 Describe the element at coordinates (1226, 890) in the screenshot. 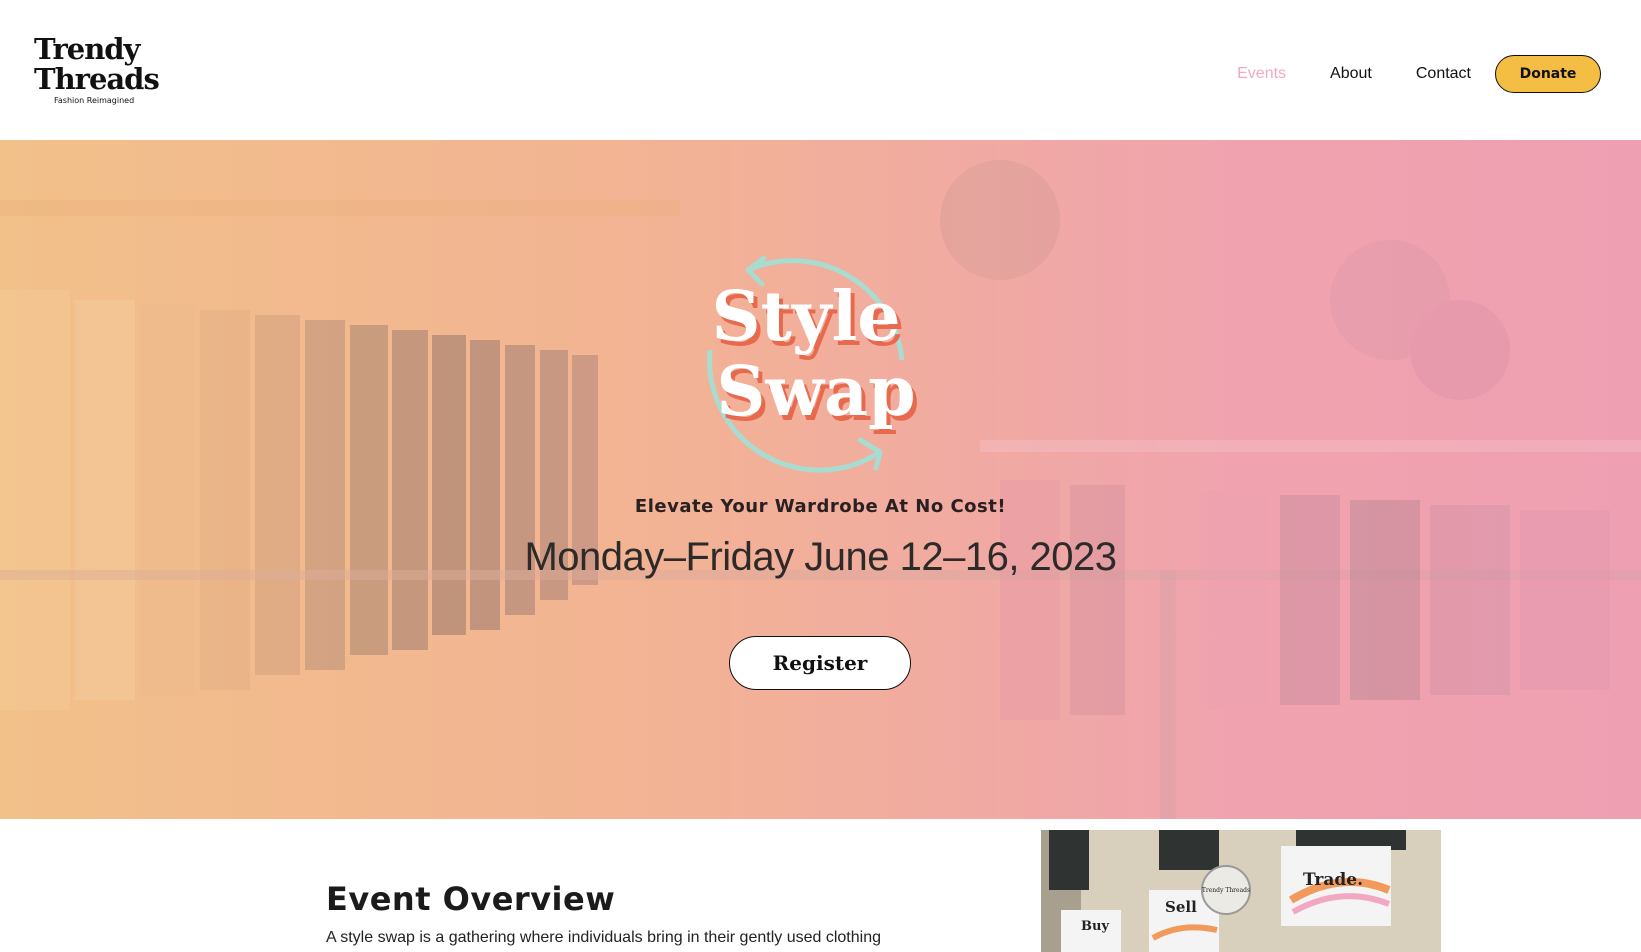

I see `sign-round-logo: Trendy Threads` at that location.